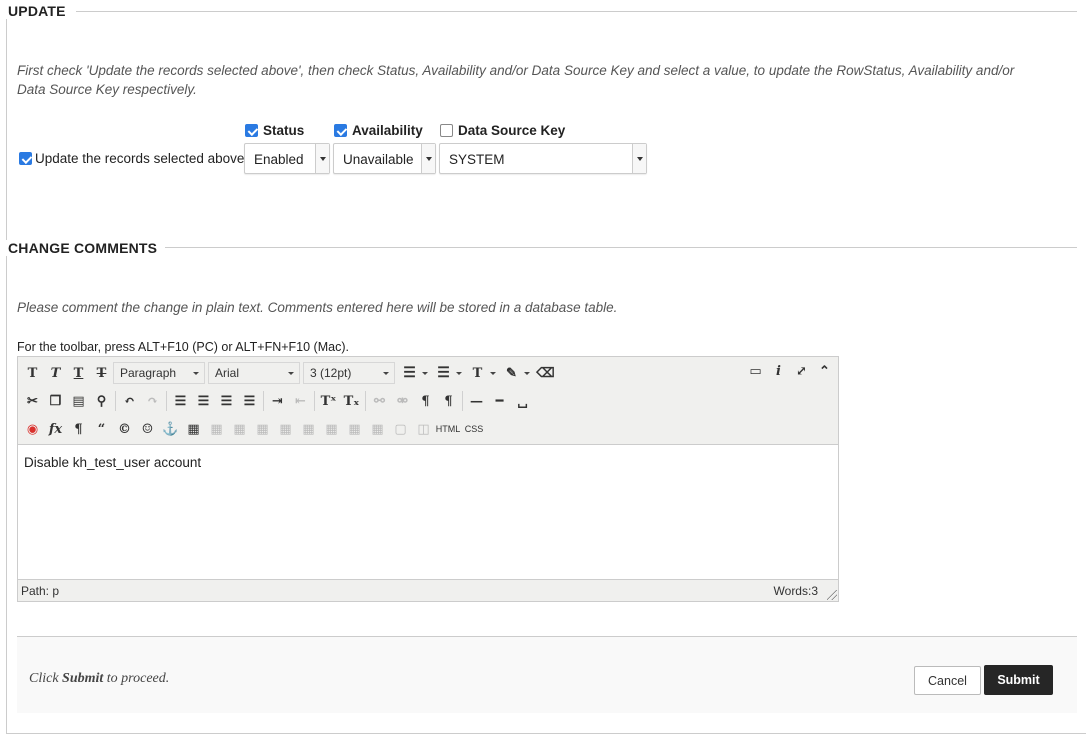 The width and height of the screenshot is (1092, 737). What do you see at coordinates (113, 462) in the screenshot?
I see `comment-text: Disable kh_test_user account` at bounding box center [113, 462].